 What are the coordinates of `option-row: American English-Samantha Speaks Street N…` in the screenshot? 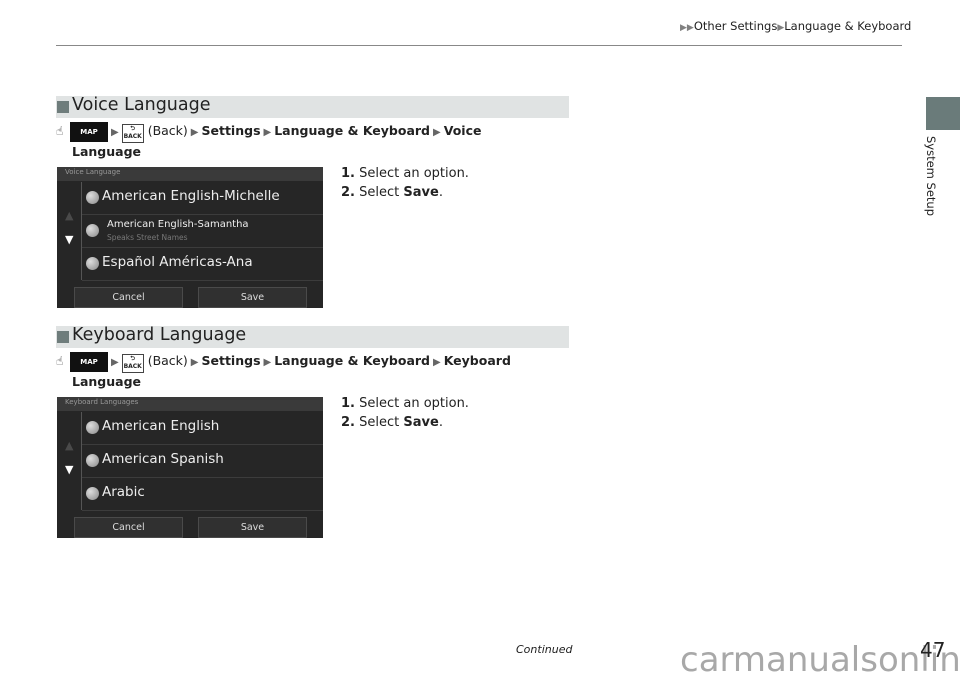 It's located at (202, 231).